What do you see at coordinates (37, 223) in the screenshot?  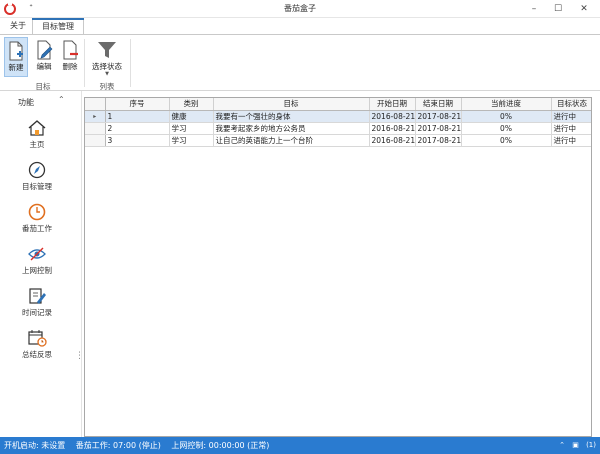 I see `sidebar-item-tomato-work: 番茄工作` at bounding box center [37, 223].